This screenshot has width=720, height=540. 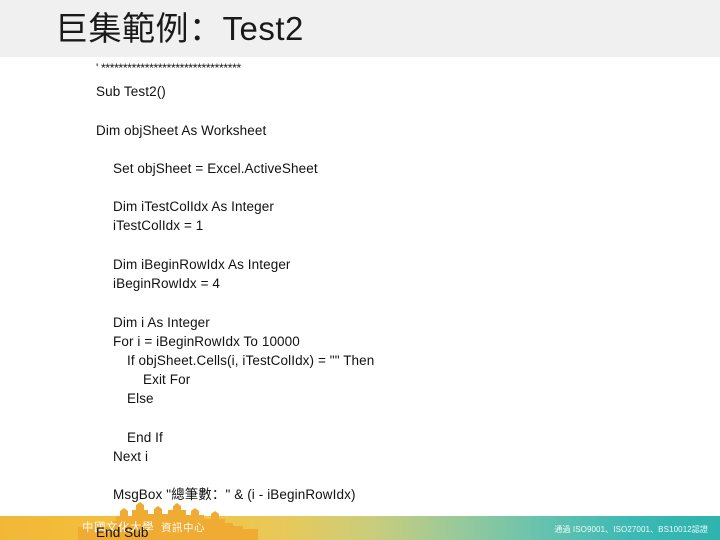 I want to click on code-line: Exit For, so click(x=167, y=379).